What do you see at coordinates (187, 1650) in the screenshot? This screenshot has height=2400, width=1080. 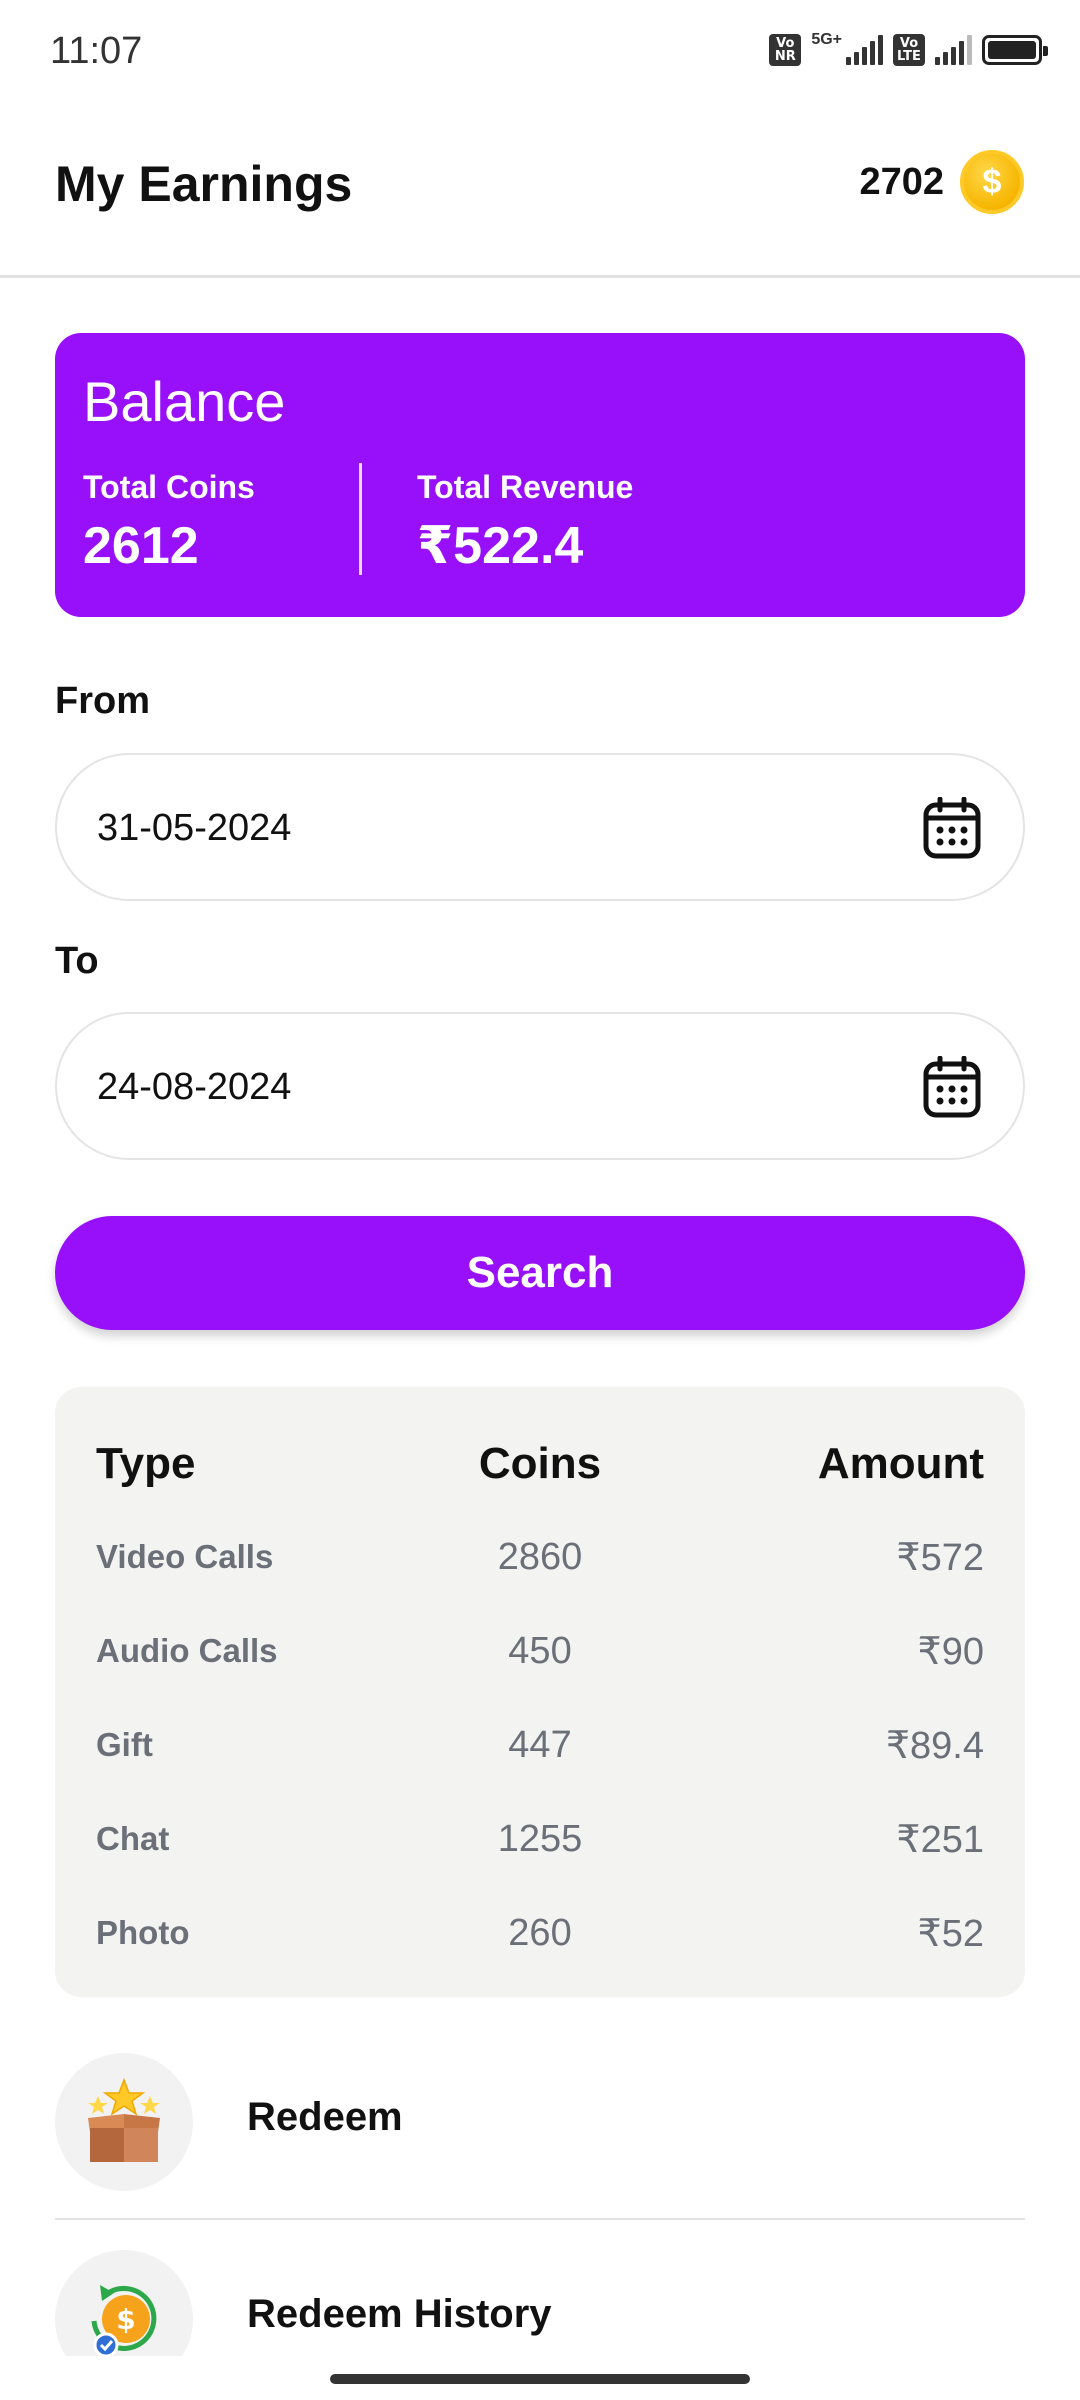 I see `row-type: Audio Calls` at bounding box center [187, 1650].